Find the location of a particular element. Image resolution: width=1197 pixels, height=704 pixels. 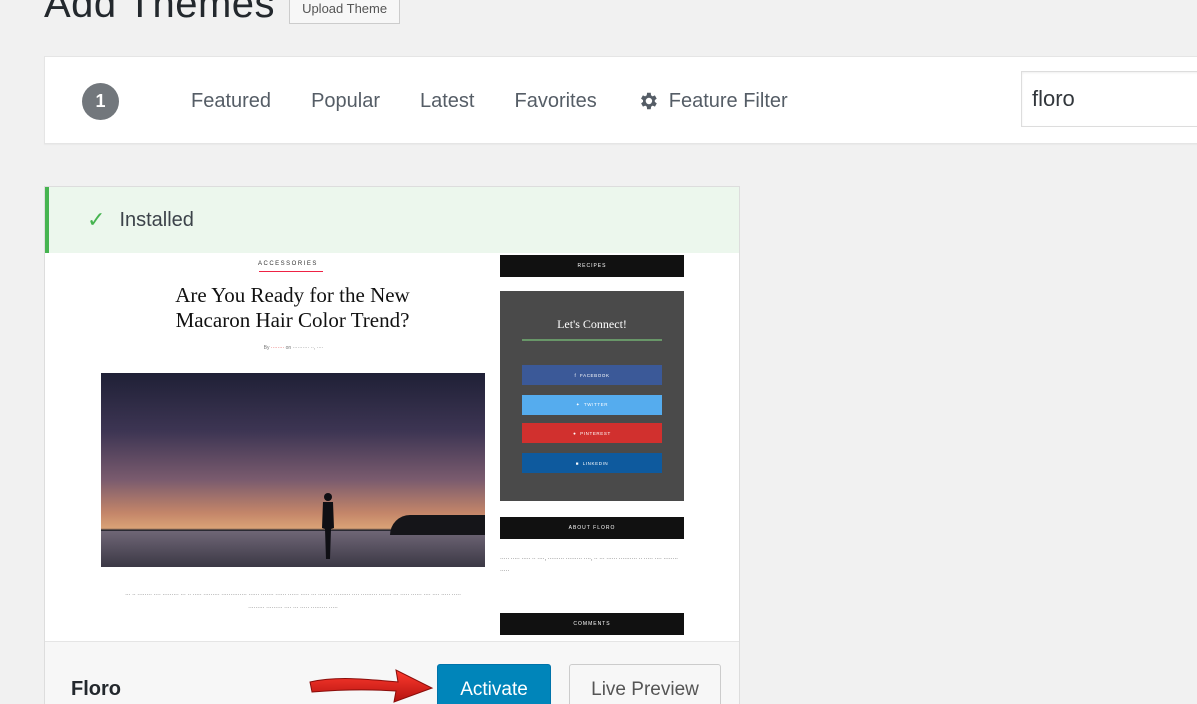

pinterest-button-preview: ● PINTEREST is located at coordinates (592, 433).